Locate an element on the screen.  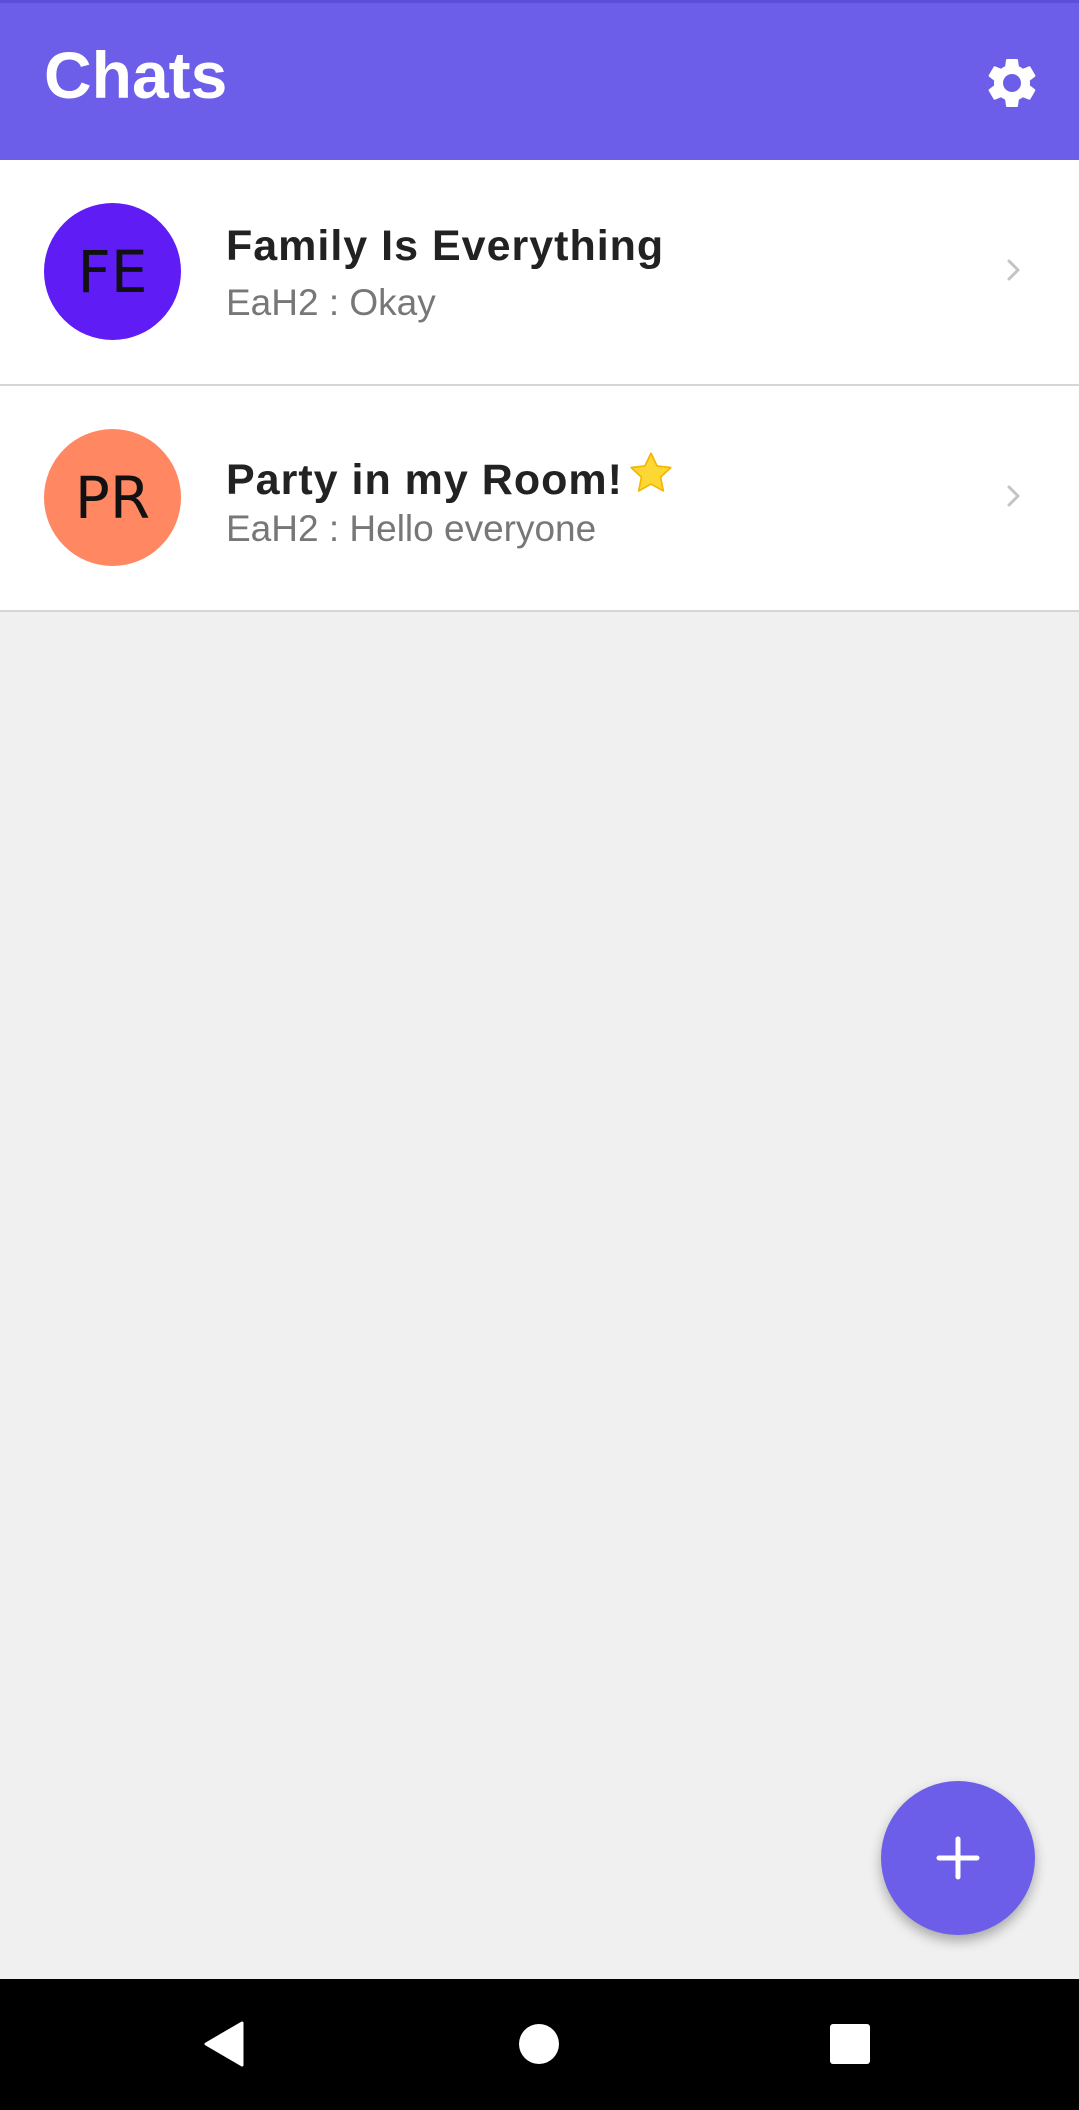
system-nav-bar is located at coordinates (539, 2044).